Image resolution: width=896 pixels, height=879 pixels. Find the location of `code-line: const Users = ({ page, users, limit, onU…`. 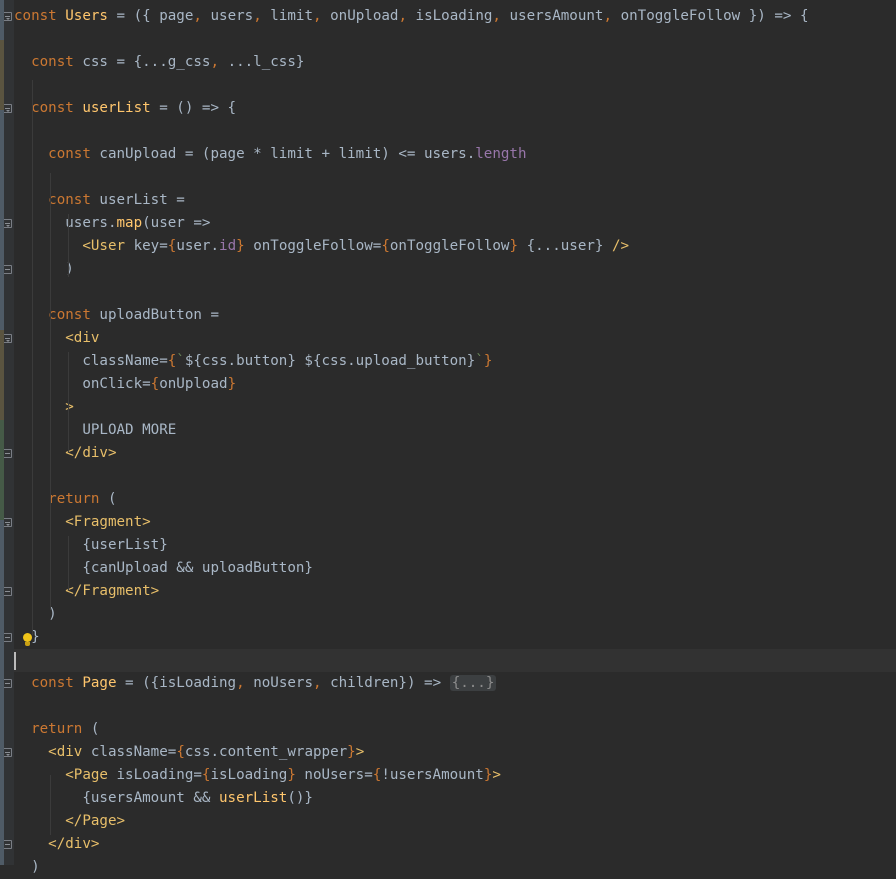

code-line: const Users = ({ page, users, limit, onU… is located at coordinates (455, 16).